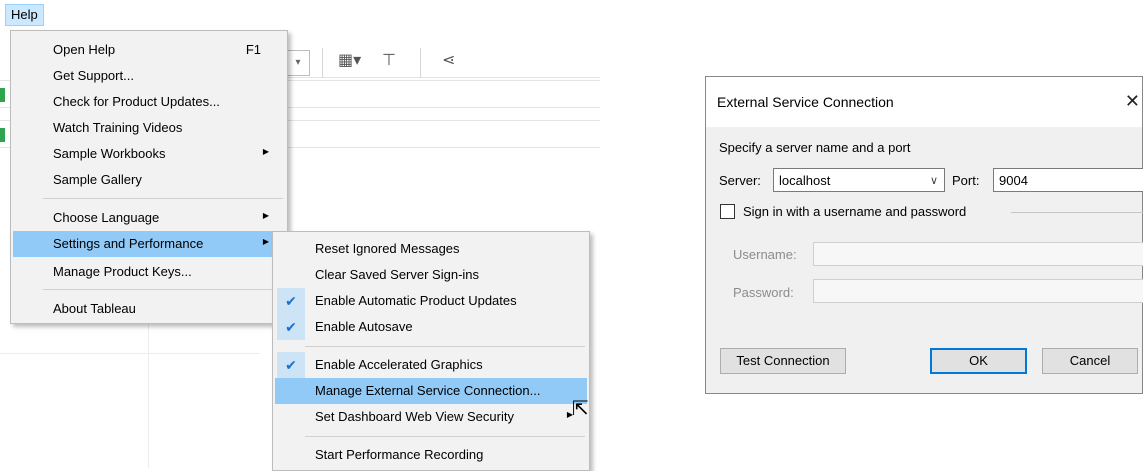 This screenshot has width=1143, height=471. What do you see at coordinates (440, 58) in the screenshot?
I see `toolbar: ▾ ▦▾ ⊤ ⋖` at bounding box center [440, 58].